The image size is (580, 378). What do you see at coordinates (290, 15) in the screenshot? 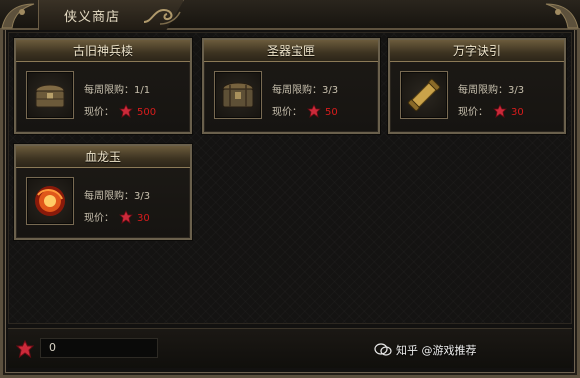
I see `title-bar: 侠义商店` at bounding box center [290, 15].